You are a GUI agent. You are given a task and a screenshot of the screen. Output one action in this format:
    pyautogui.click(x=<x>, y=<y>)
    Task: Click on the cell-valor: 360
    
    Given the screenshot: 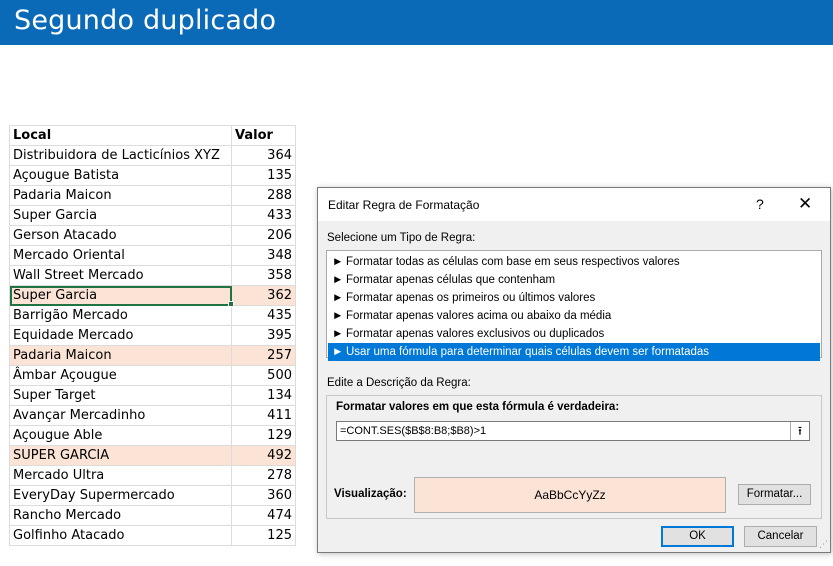 What is the action you would take?
    pyautogui.click(x=263, y=495)
    